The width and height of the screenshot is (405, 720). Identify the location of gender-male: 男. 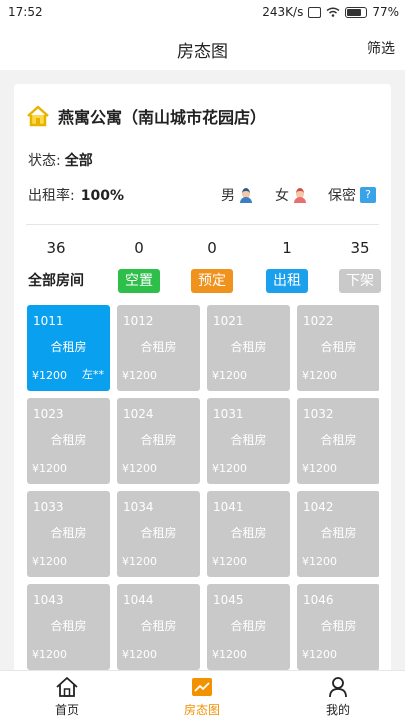
(237, 195).